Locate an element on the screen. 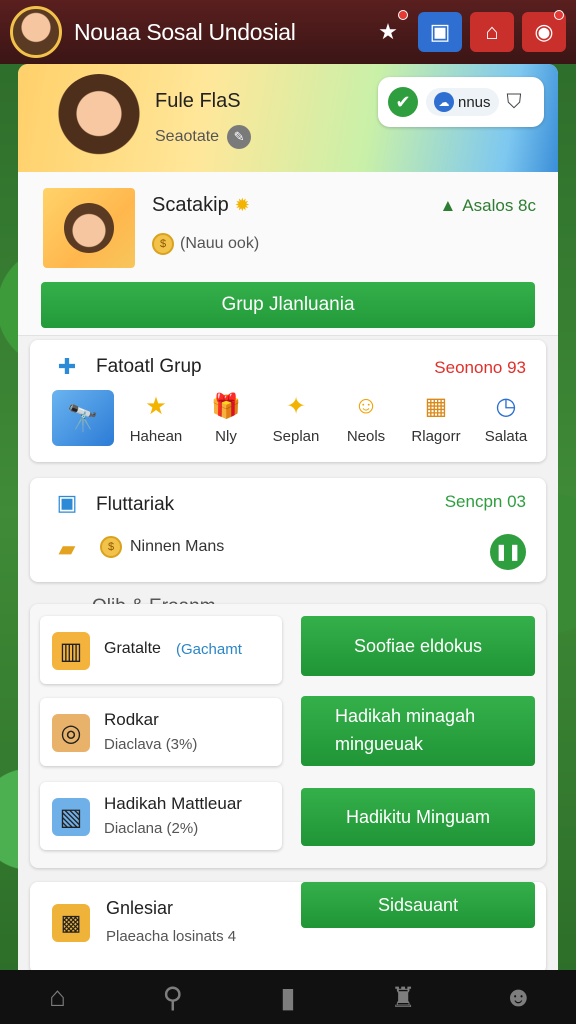  profile-sub-text: (Nauu ook) is located at coordinates (220, 243).